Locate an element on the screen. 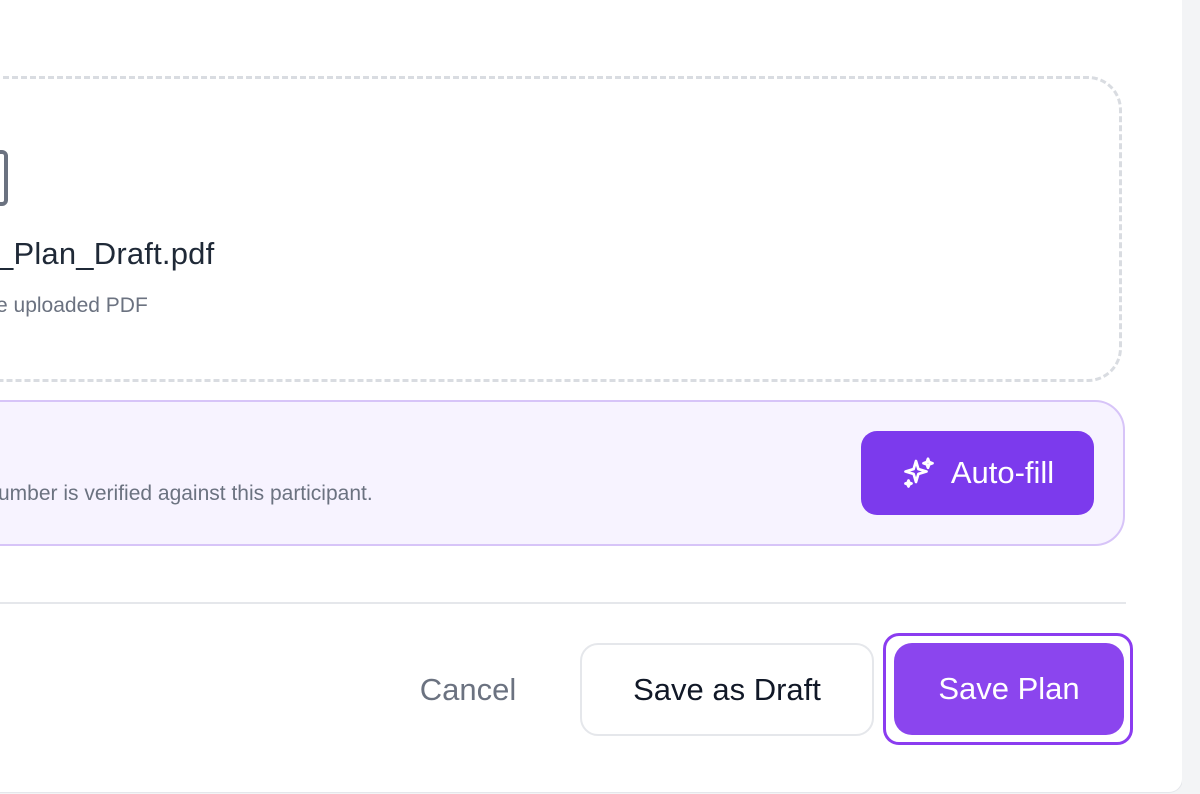  sparkles-icon is located at coordinates (918, 472).